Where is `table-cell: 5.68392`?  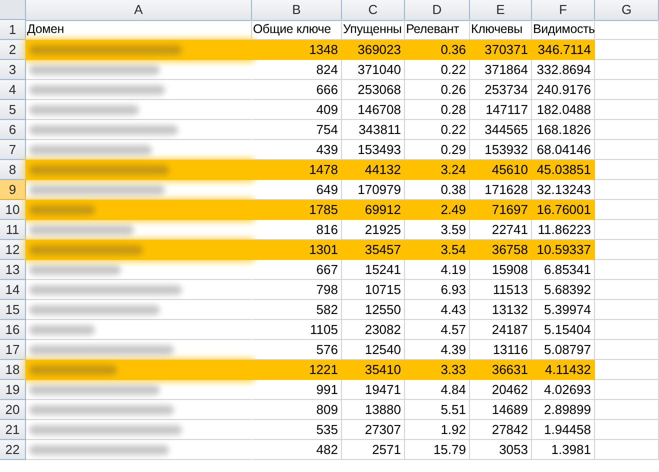 table-cell: 5.68392 is located at coordinates (563, 290).